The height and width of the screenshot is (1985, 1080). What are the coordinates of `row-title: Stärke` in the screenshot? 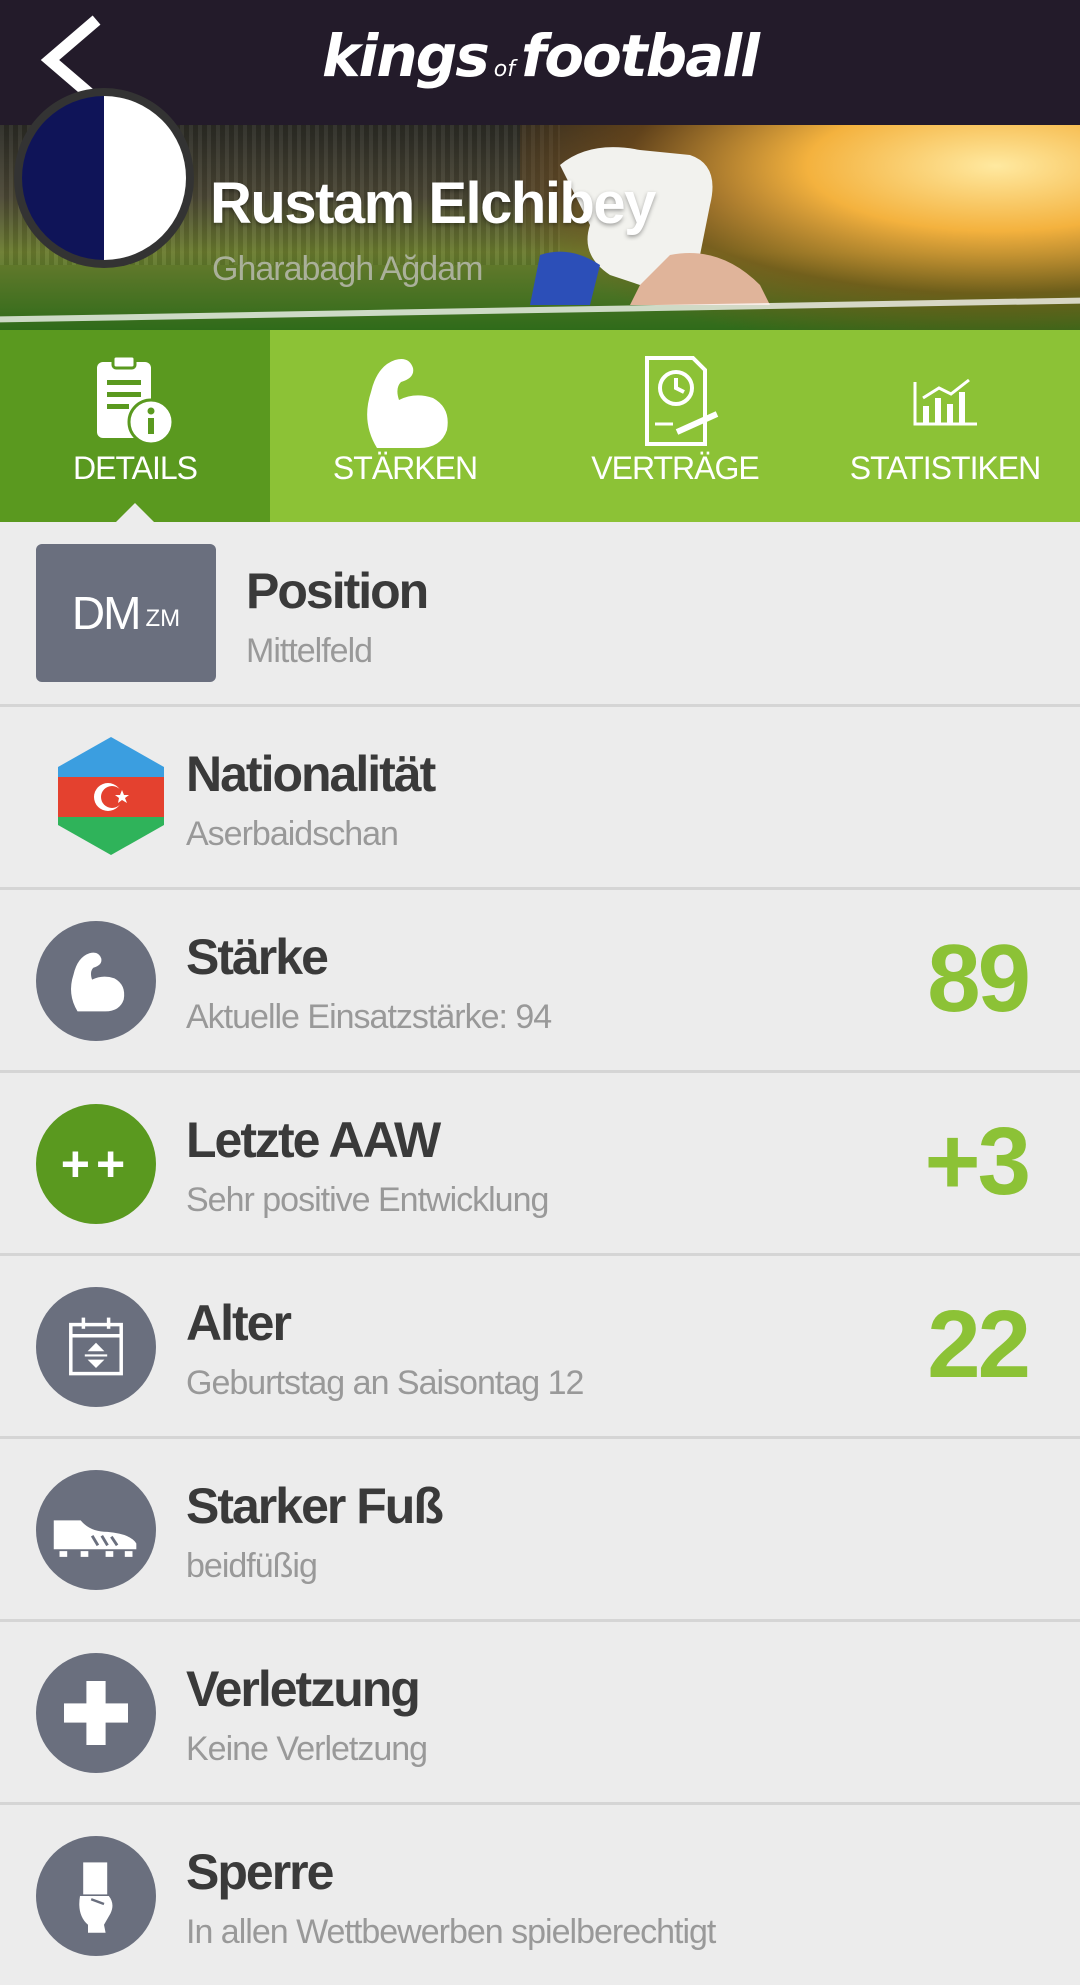 It's located at (257, 957).